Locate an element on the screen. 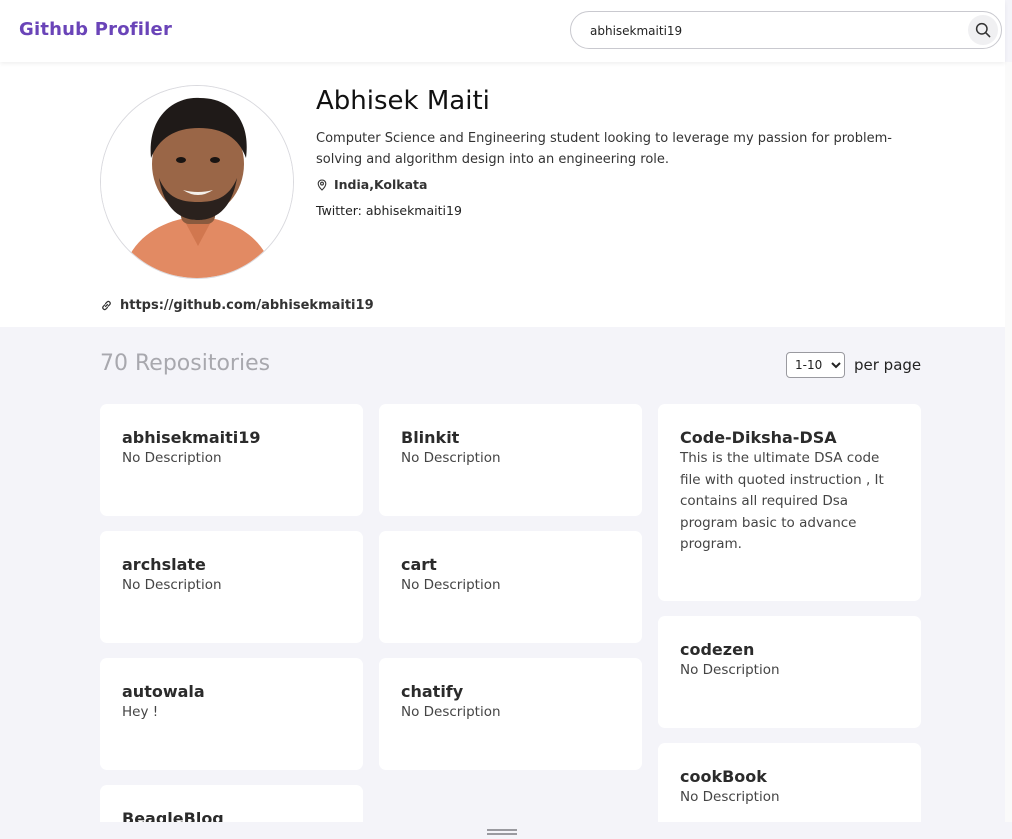  avatar-image is located at coordinates (197, 182).